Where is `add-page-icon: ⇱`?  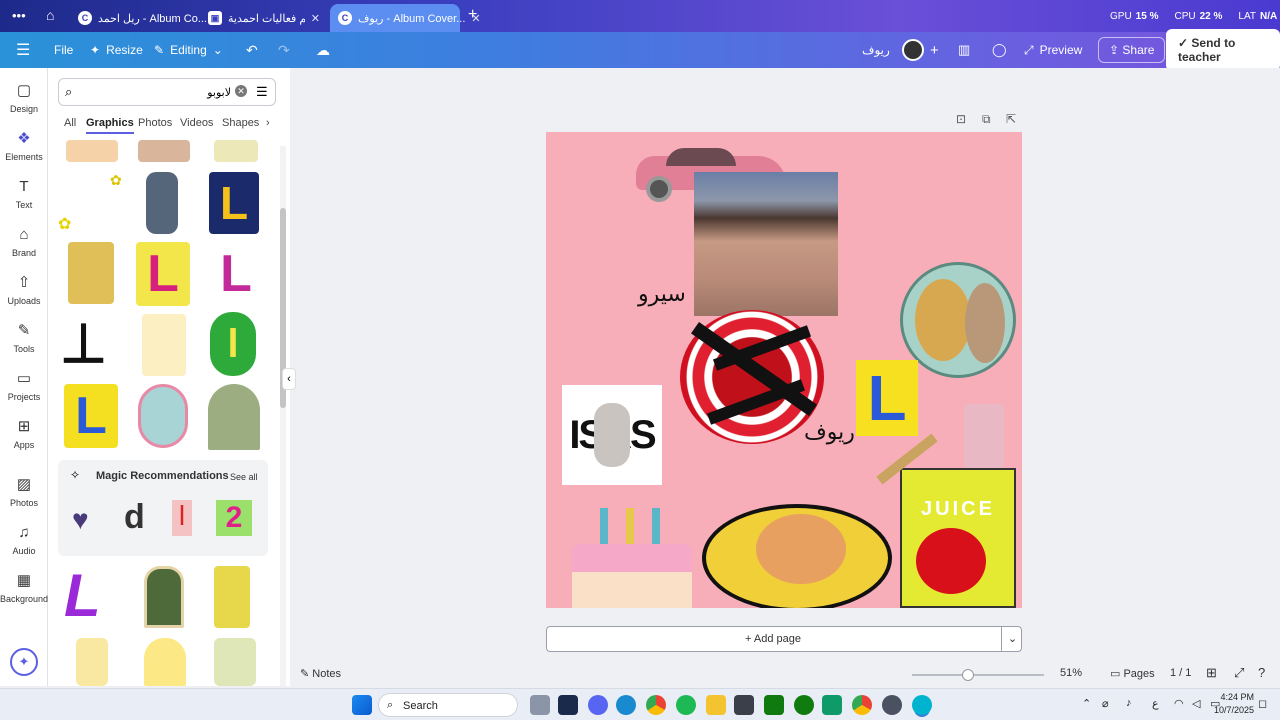 add-page-icon: ⇱ is located at coordinates (1011, 119).